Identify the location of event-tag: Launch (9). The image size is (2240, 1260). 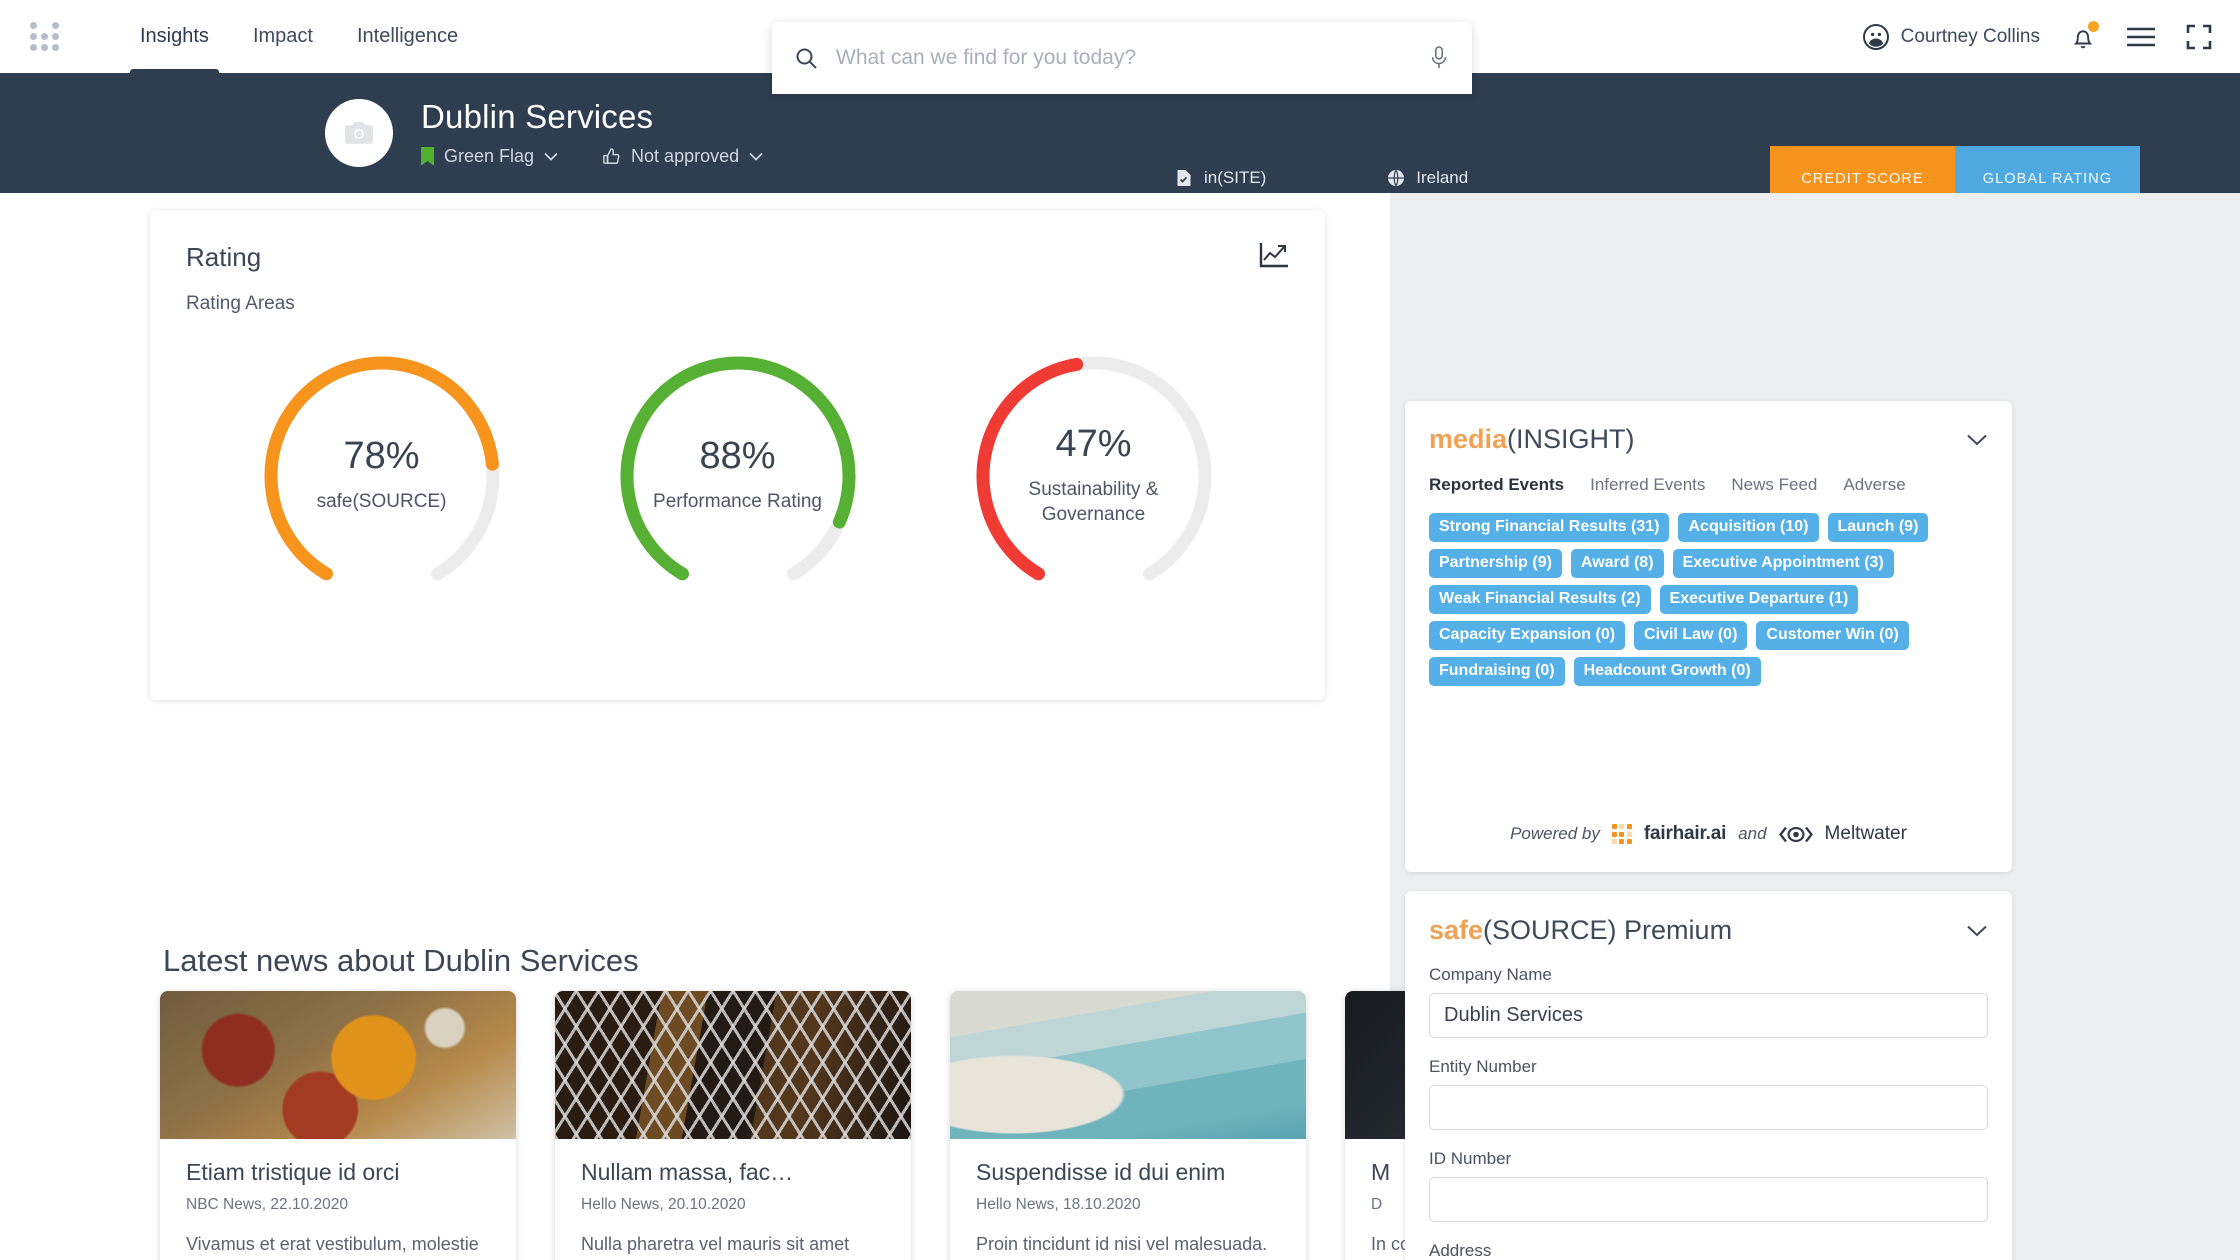
(1878, 527).